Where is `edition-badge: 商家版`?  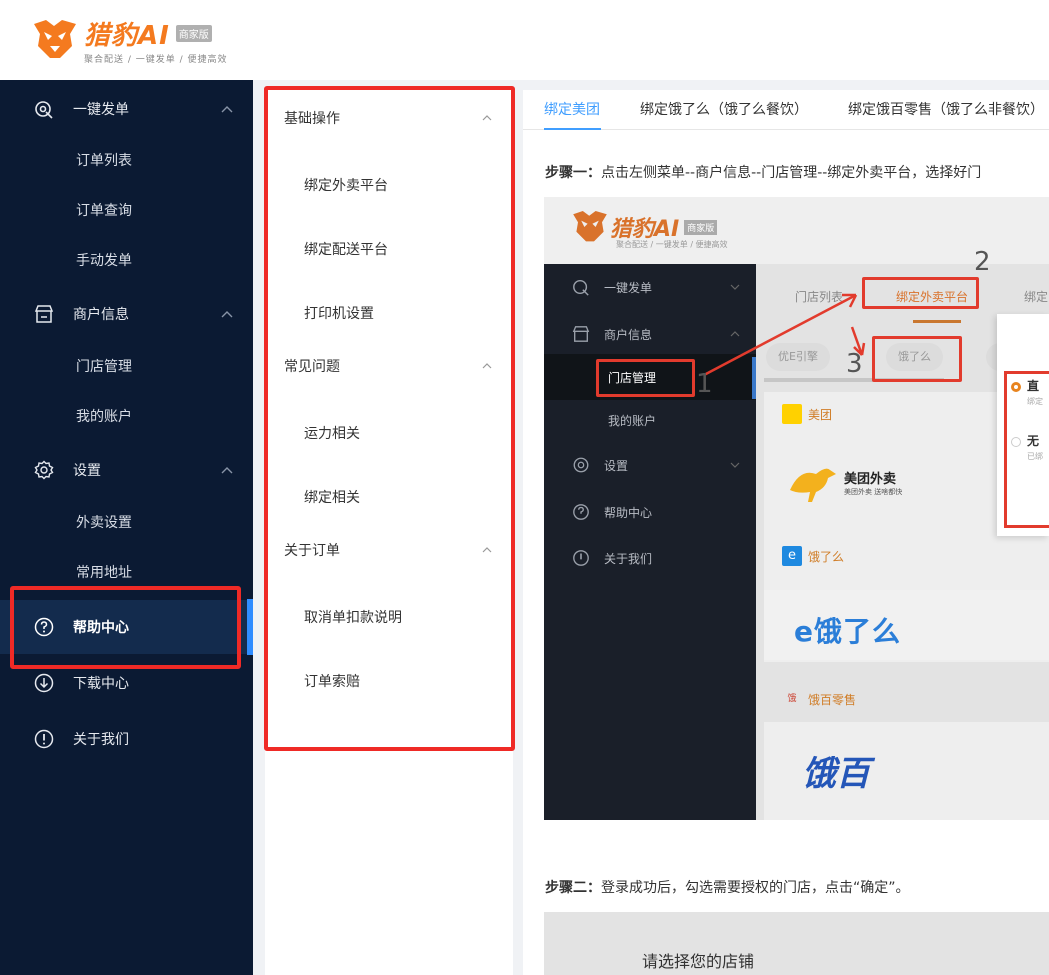 edition-badge: 商家版 is located at coordinates (193, 33).